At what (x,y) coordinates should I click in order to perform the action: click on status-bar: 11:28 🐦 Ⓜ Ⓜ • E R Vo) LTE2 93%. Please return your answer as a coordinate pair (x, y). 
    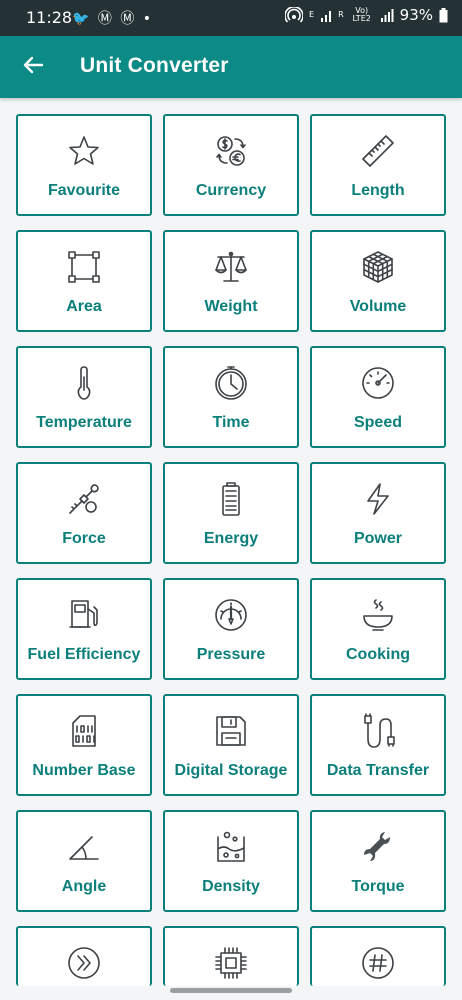
    Looking at the image, I should click on (231, 18).